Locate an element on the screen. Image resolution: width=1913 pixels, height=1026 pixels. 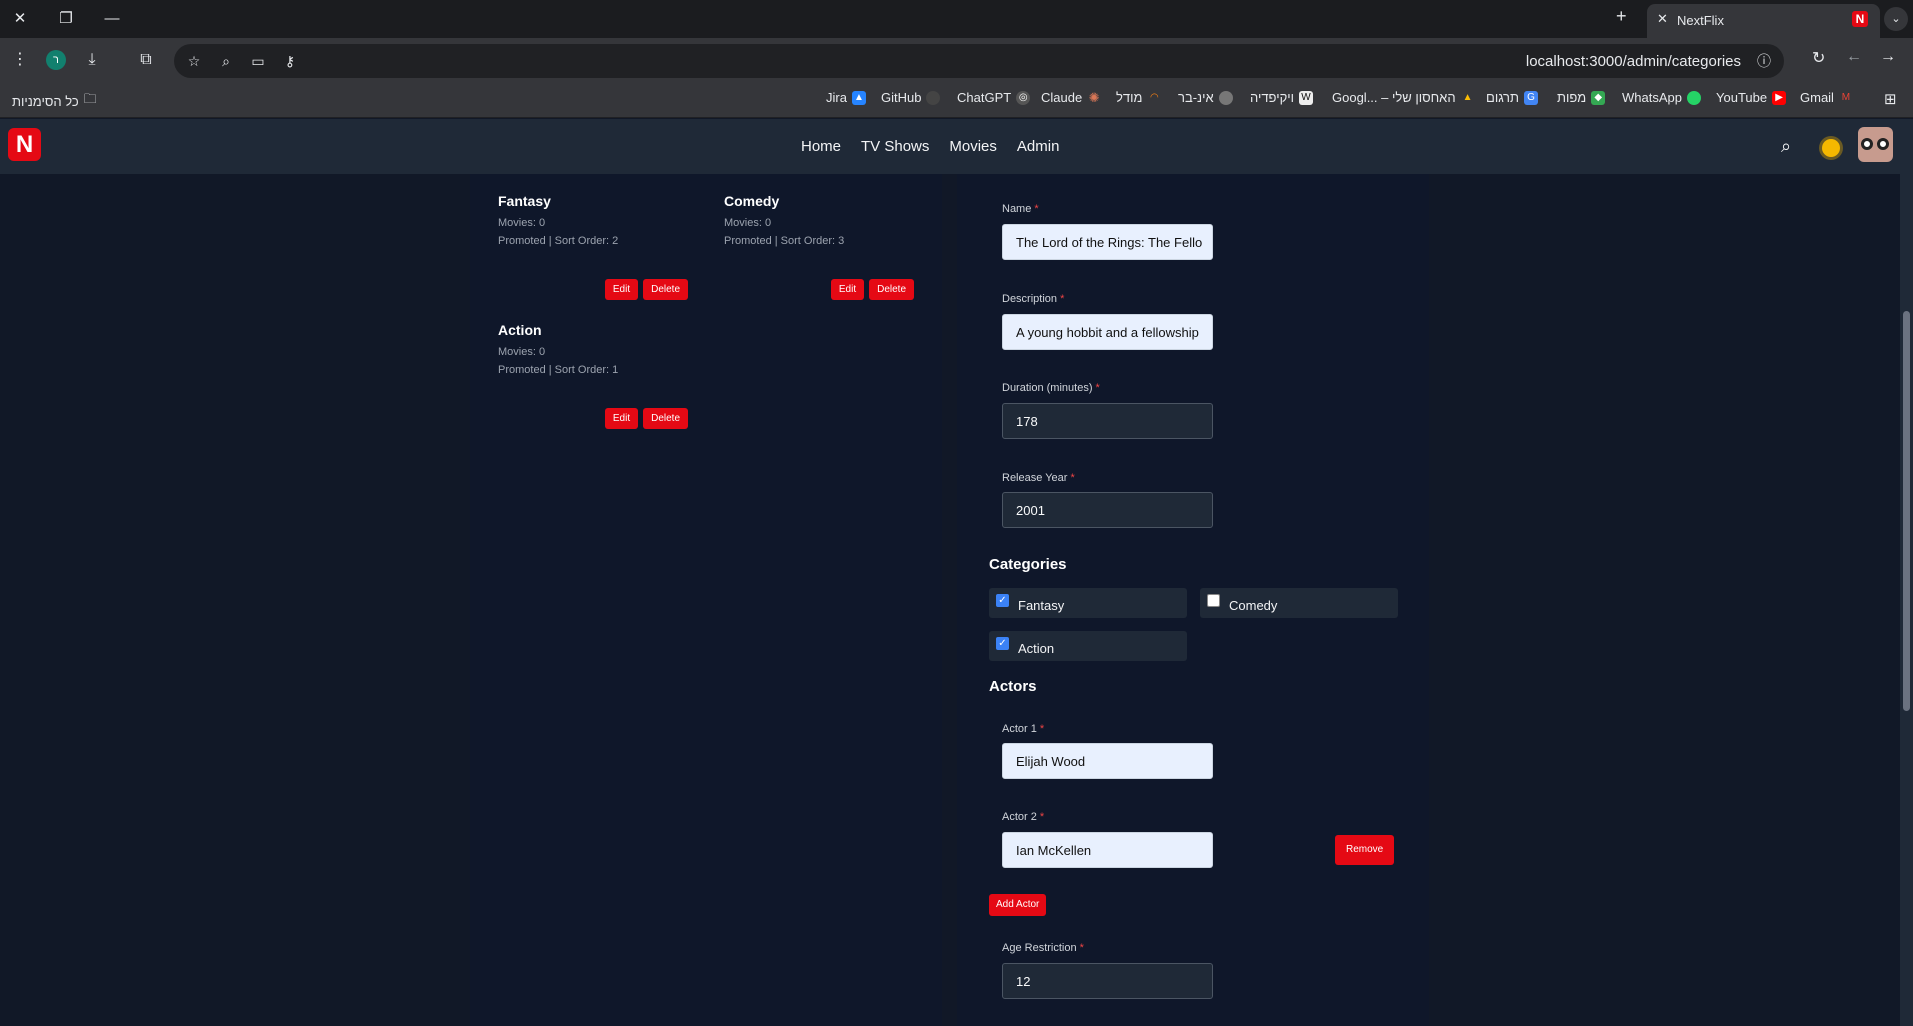
checkbox-label: Comedy is located at coordinates (1253, 605).